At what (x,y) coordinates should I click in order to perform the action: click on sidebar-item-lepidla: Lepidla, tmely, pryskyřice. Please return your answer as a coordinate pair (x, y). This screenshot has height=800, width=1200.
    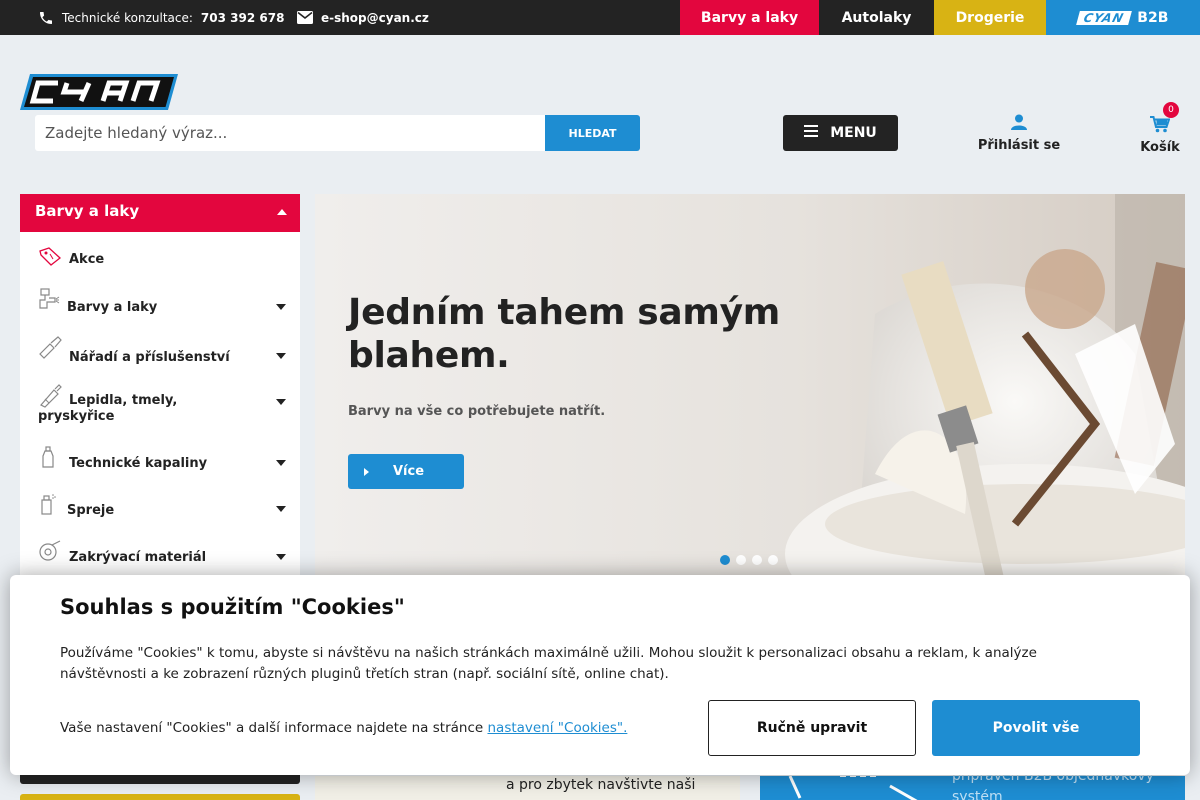
    Looking at the image, I should click on (160, 407).